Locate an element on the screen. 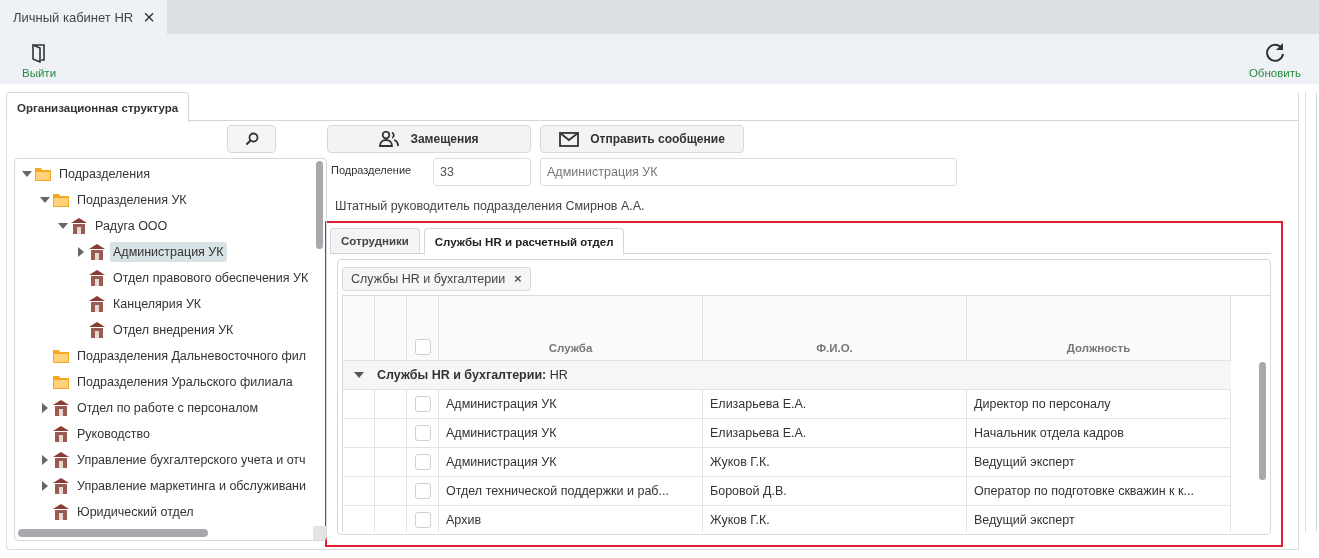 Image resolution: width=1319 pixels, height=558 pixels. send-message-button: Отправить сообщение is located at coordinates (642, 139).